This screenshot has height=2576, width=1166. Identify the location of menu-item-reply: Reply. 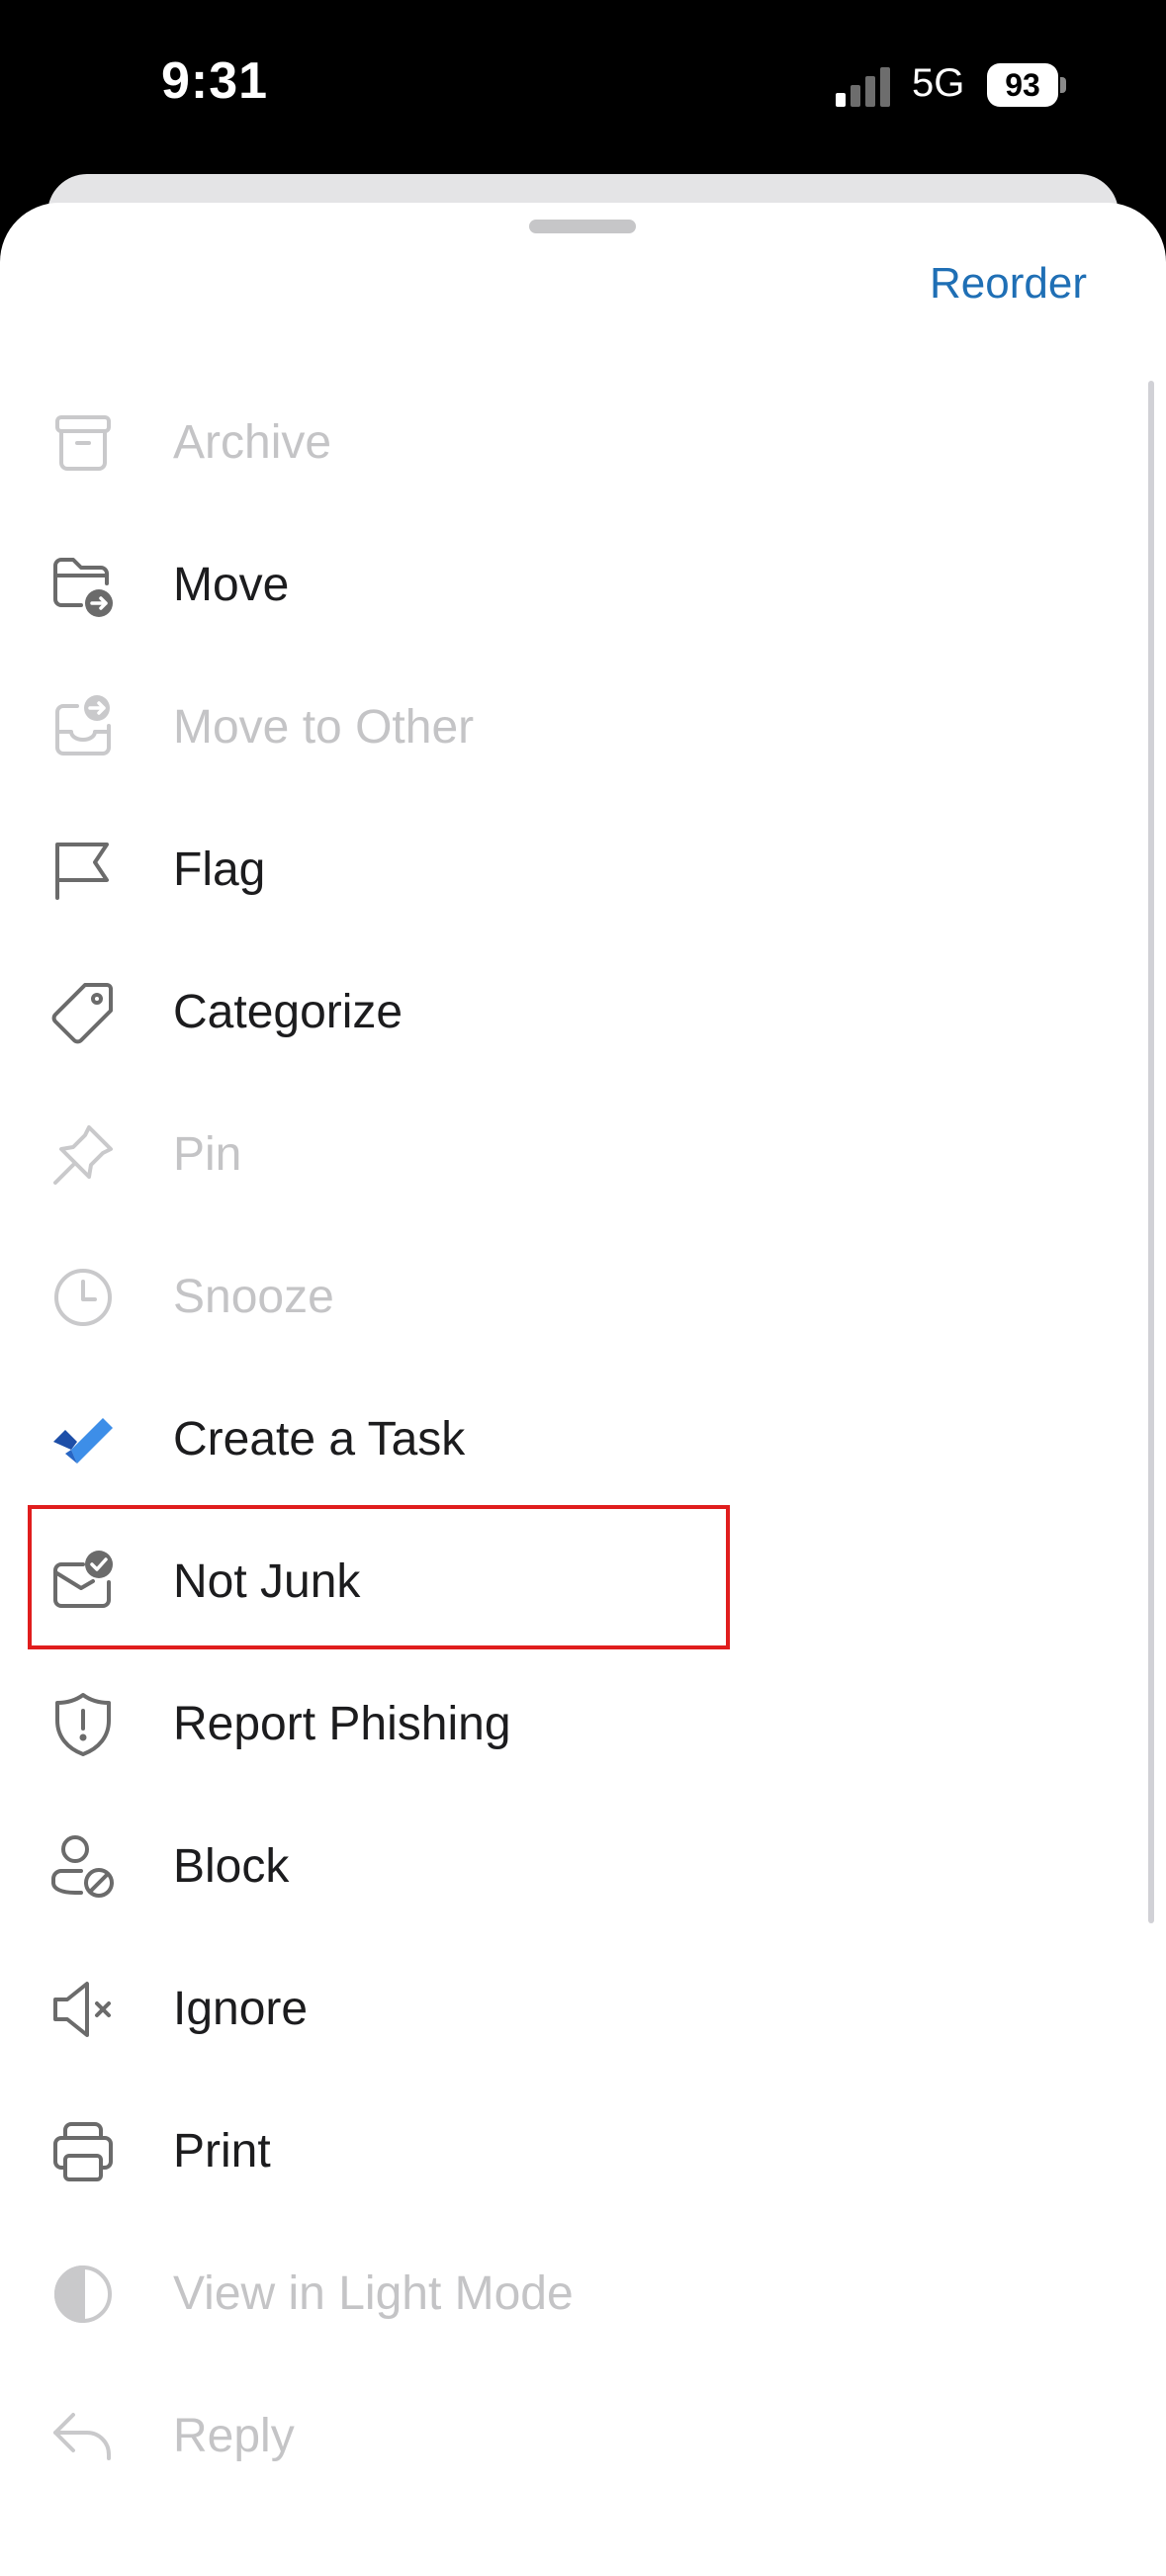
(563, 2436).